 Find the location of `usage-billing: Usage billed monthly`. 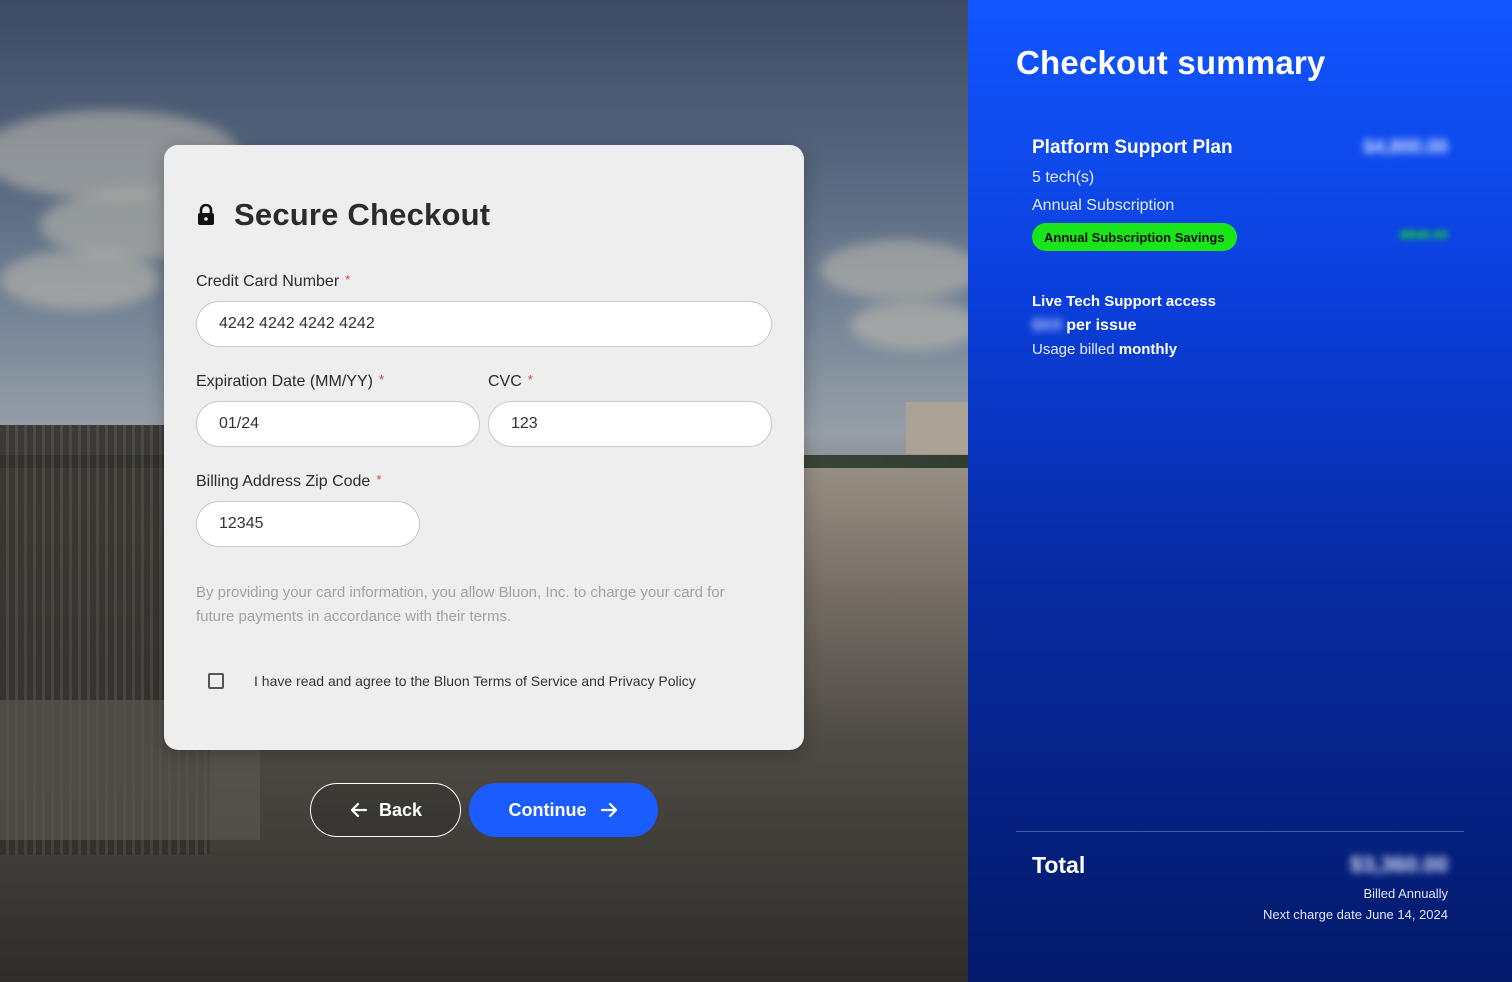

usage-billing: Usage billed monthly is located at coordinates (1104, 349).